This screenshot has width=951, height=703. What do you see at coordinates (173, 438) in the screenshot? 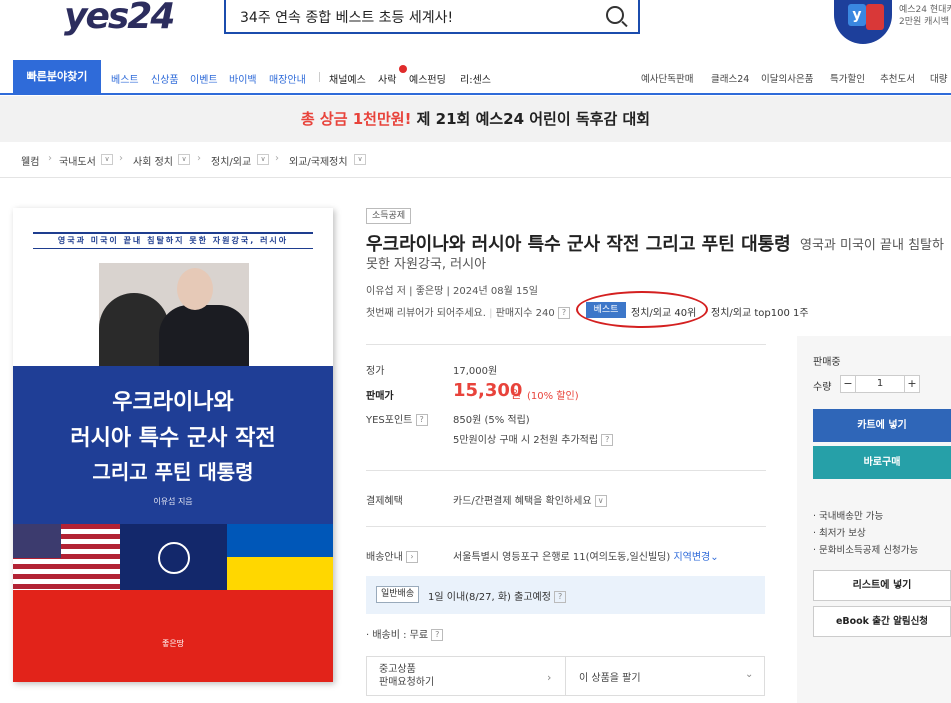
I see `cover-title-line-2: 러시아 특수 군사 작전` at bounding box center [173, 438].